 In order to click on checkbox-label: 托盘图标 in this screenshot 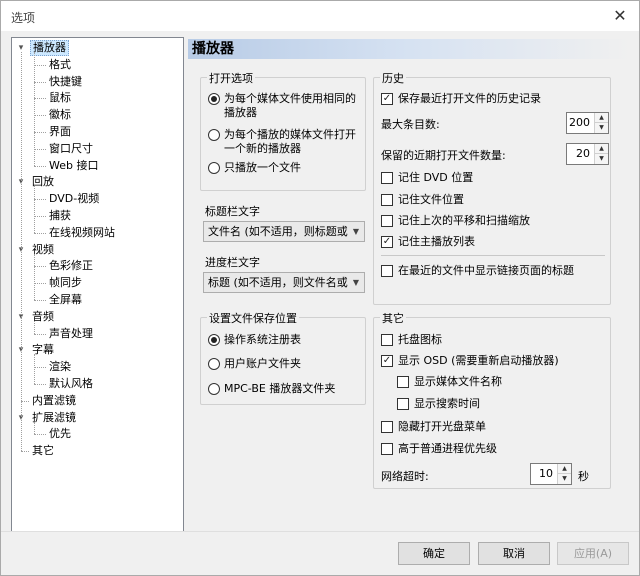, I will do `click(420, 339)`.